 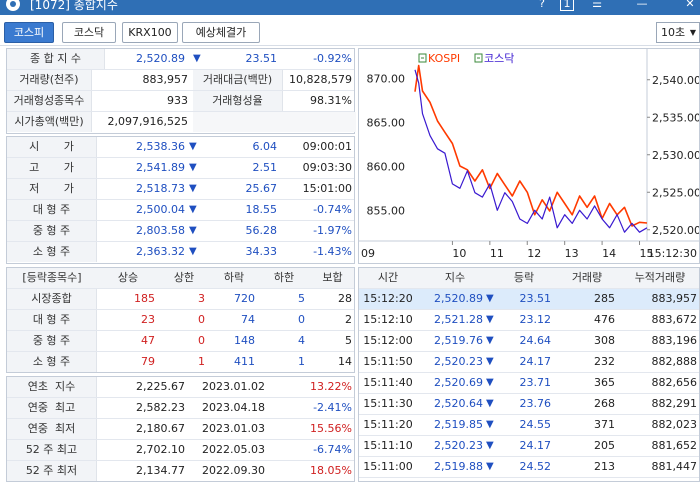 What do you see at coordinates (160, 428) in the screenshot?
I see `yearly-value: 2,180.67` at bounding box center [160, 428].